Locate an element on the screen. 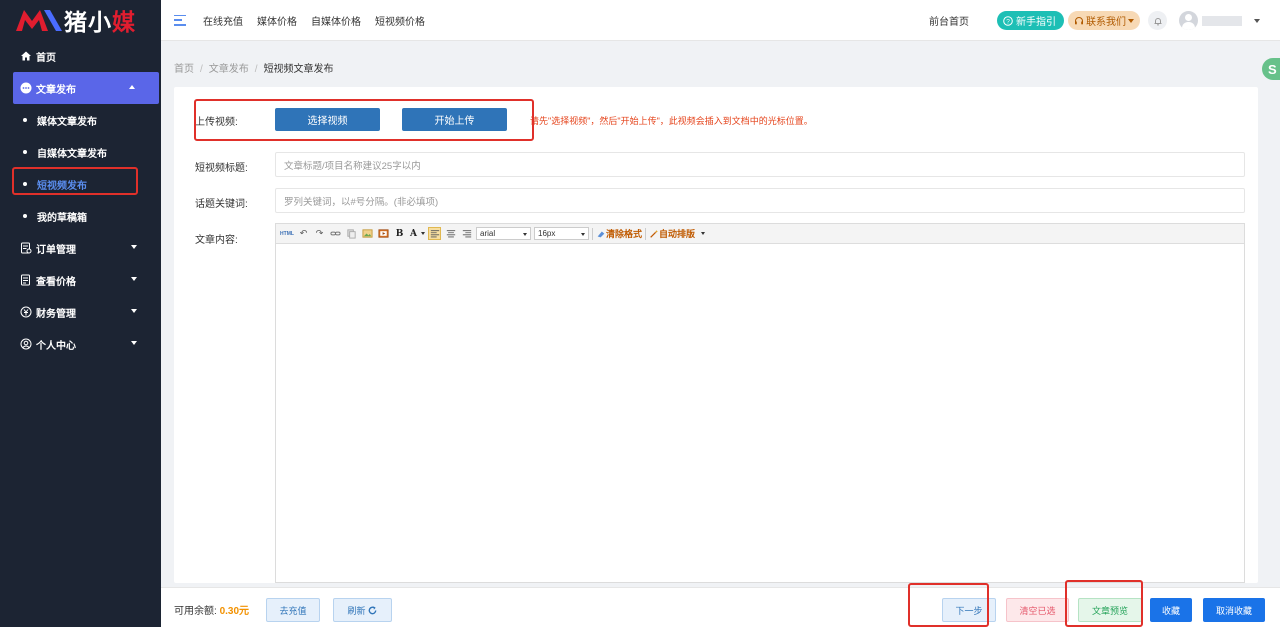 Image resolution: width=1280 pixels, height=627 pixels. redo-icon: ↷ is located at coordinates (319, 233).